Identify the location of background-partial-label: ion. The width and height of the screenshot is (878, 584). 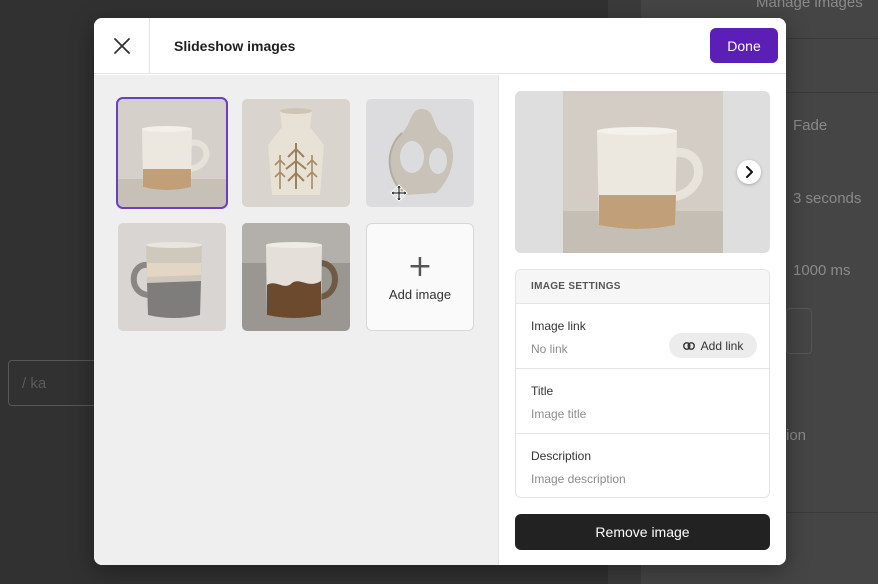
(796, 435).